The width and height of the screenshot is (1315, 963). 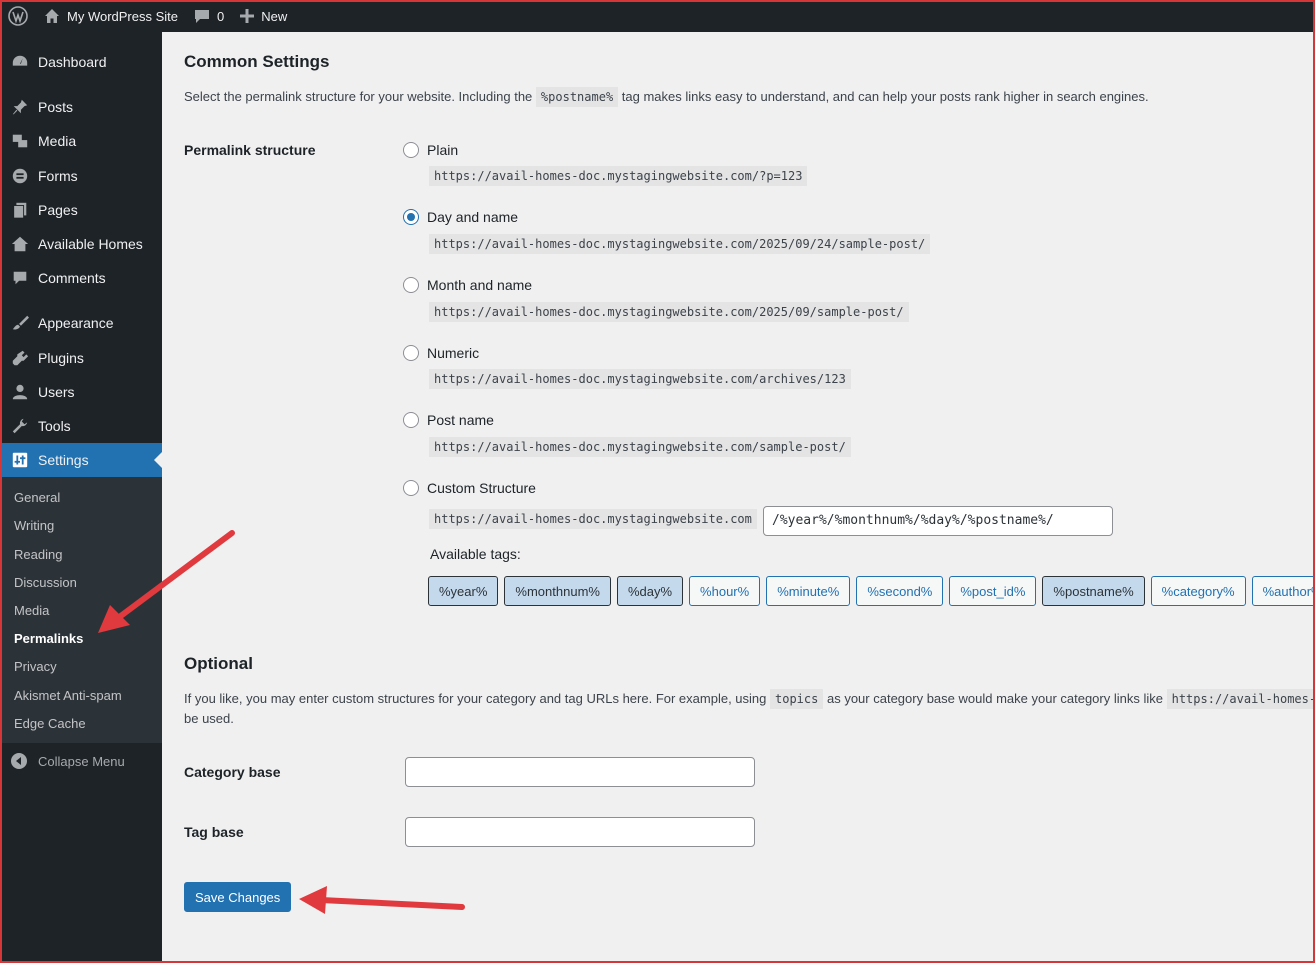 What do you see at coordinates (480, 285) in the screenshot?
I see `option-label: Month and name` at bounding box center [480, 285].